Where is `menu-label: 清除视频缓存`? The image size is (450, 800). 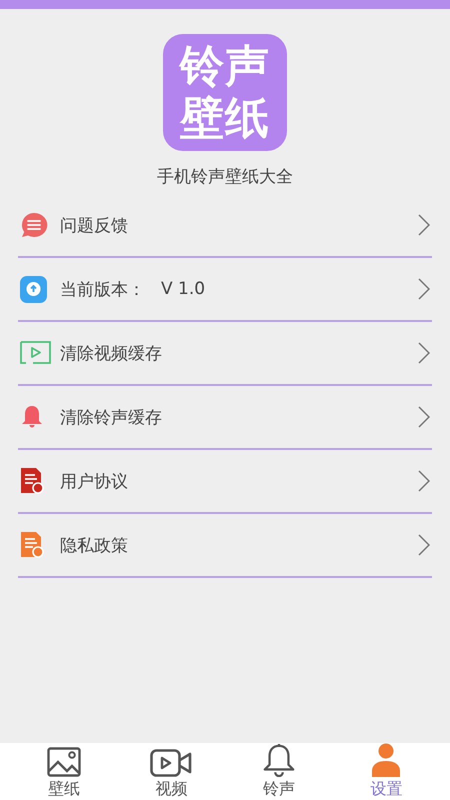
menu-label: 清除视频缓存 is located at coordinates (111, 353).